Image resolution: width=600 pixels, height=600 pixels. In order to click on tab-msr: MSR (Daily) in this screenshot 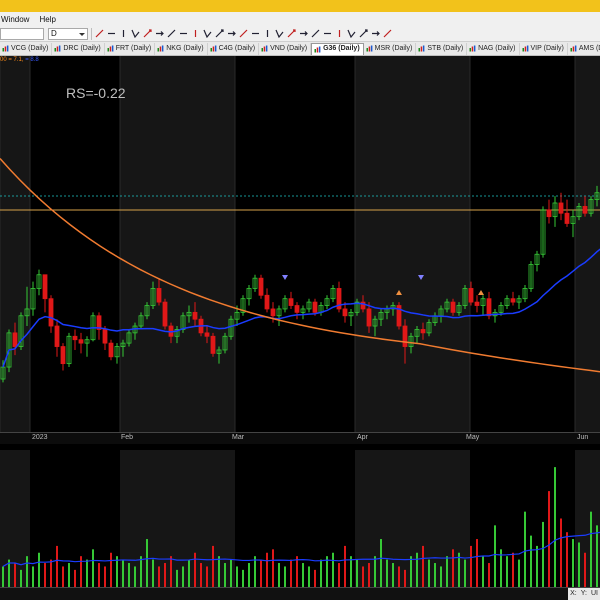, I will do `click(390, 48)`.